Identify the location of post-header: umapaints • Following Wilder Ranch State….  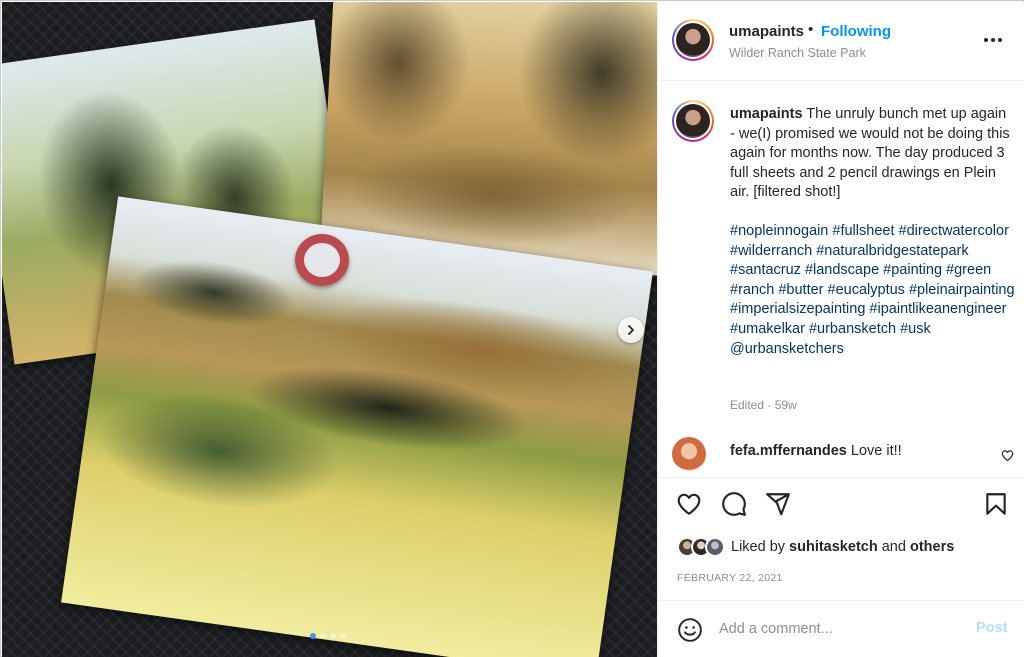
(841, 41).